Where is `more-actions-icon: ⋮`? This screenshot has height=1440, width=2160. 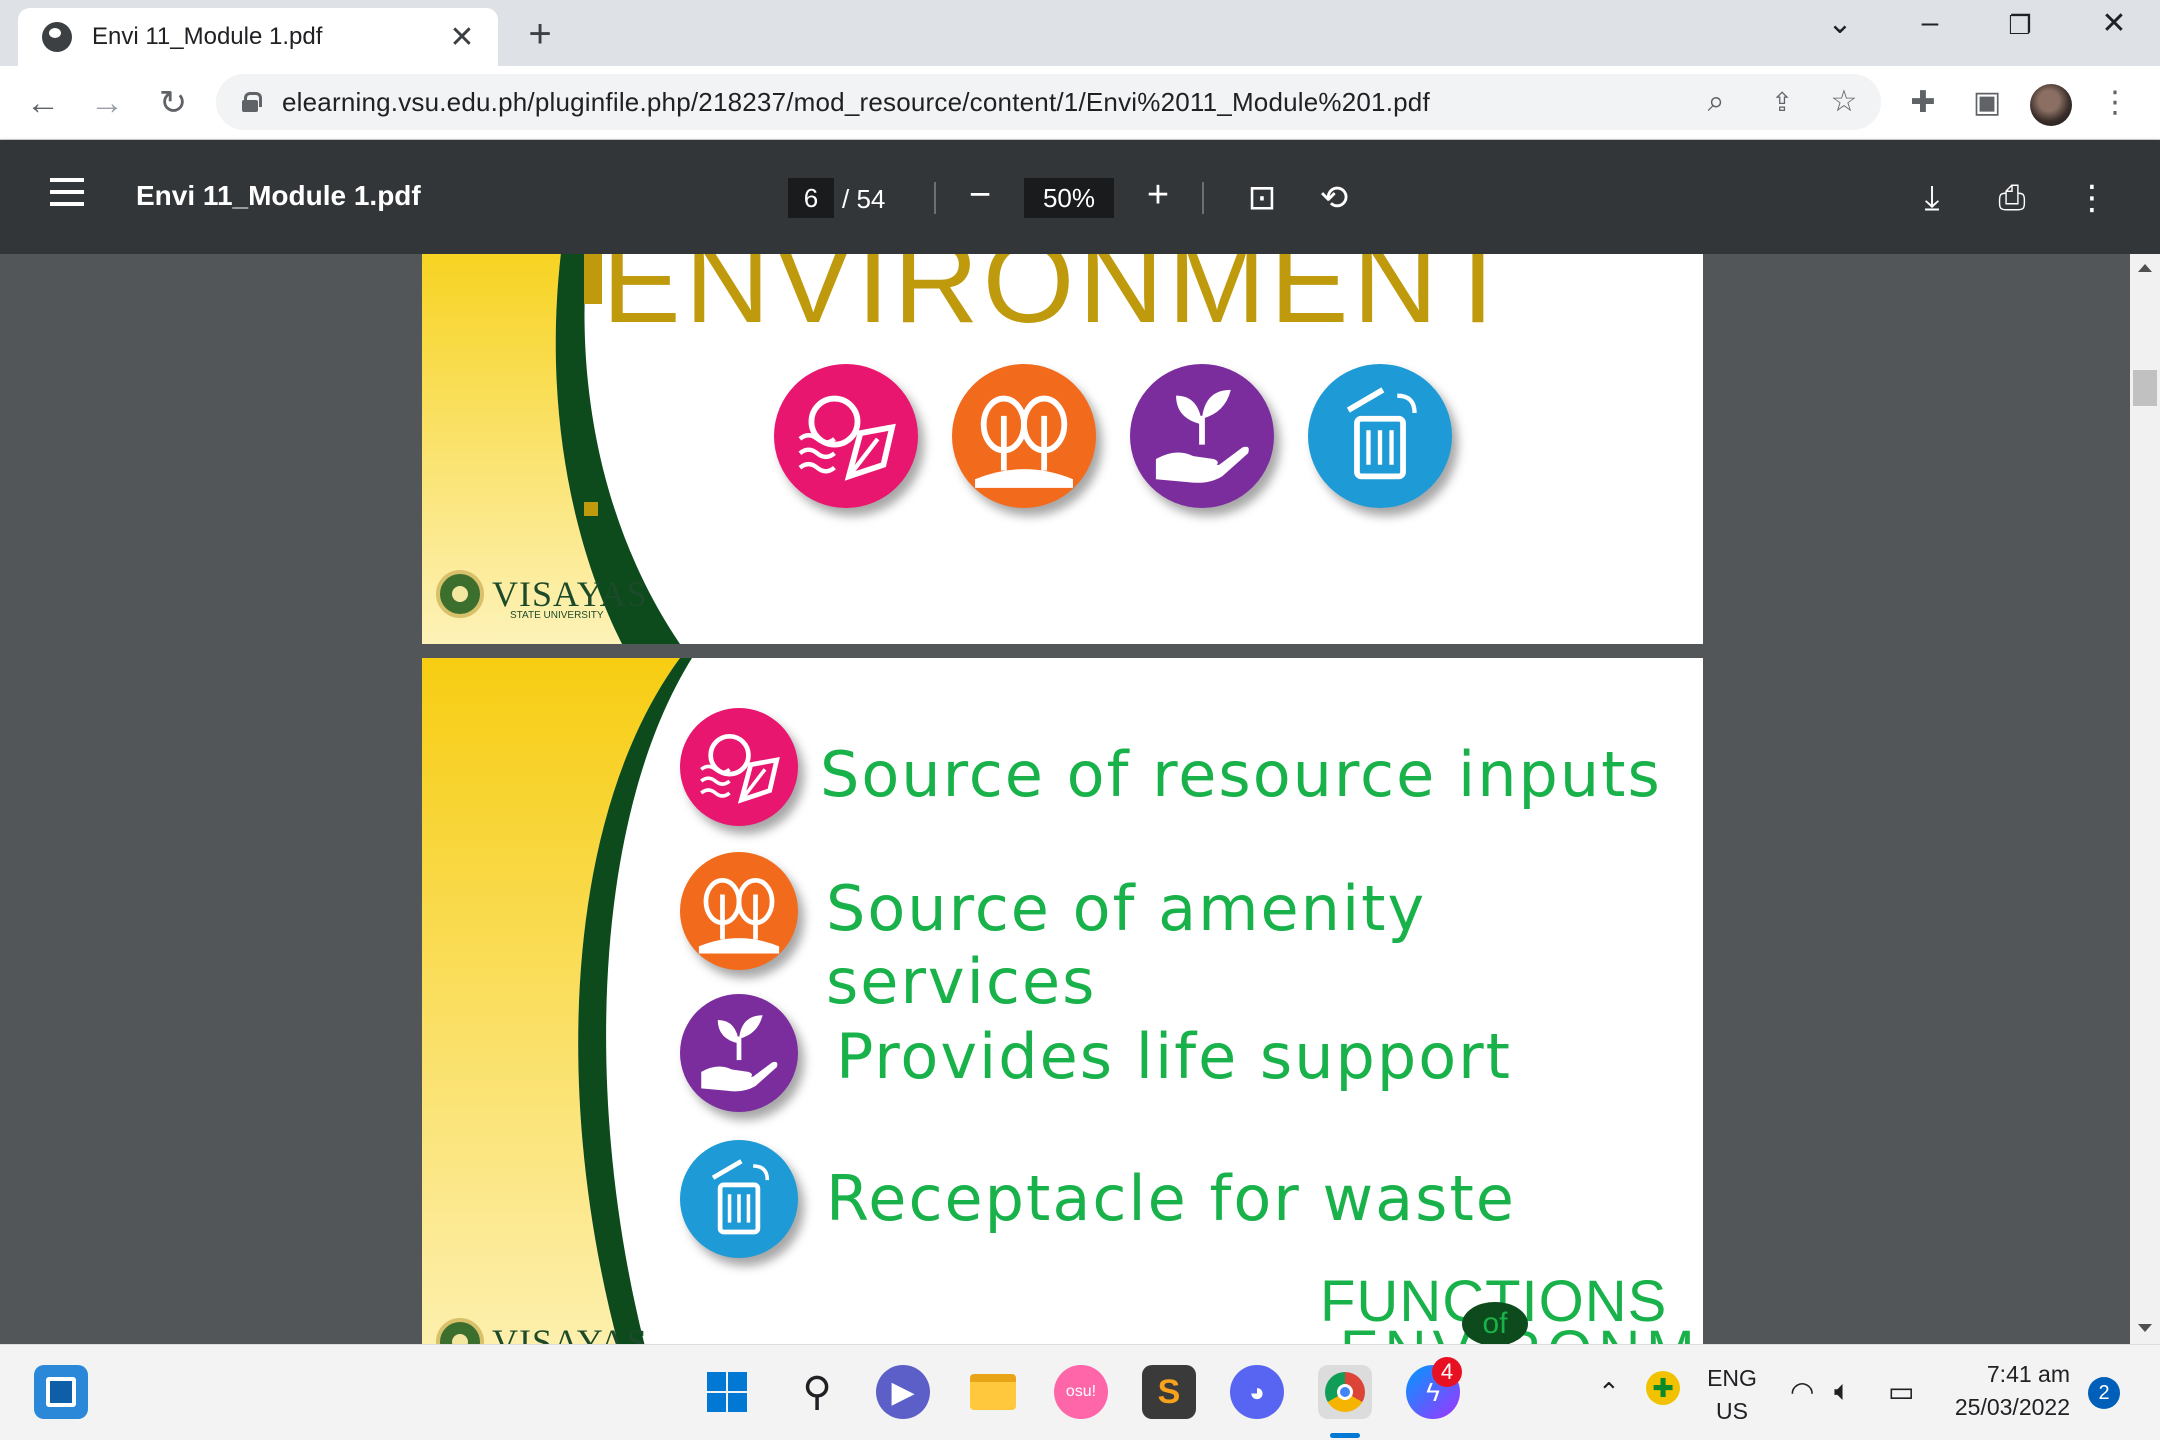 more-actions-icon: ⋮ is located at coordinates (2092, 198).